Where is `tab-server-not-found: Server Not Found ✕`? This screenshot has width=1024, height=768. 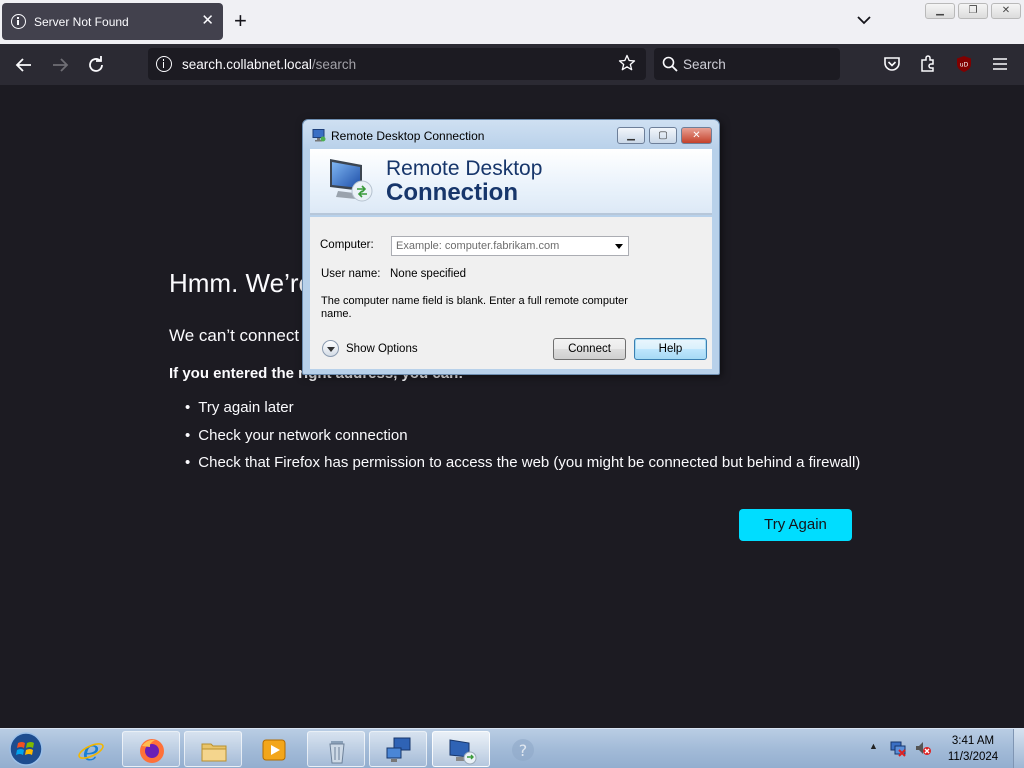
tab-server-not-found: Server Not Found ✕ is located at coordinates (112, 21).